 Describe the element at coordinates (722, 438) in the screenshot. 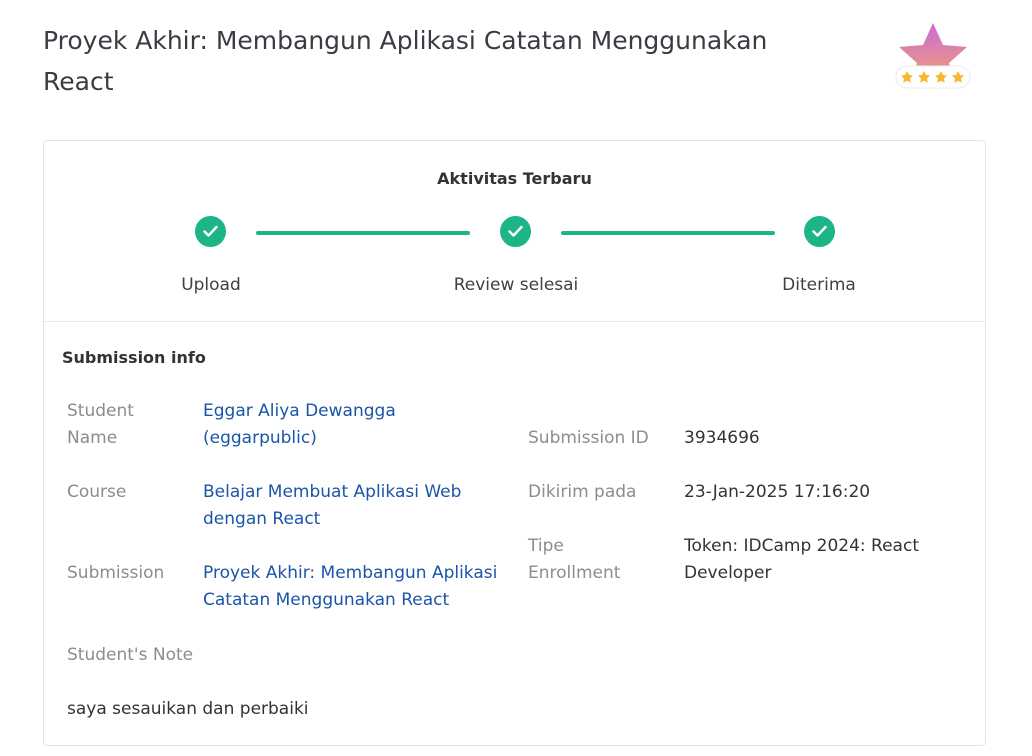

I see `submission-id-value: 3934696` at that location.